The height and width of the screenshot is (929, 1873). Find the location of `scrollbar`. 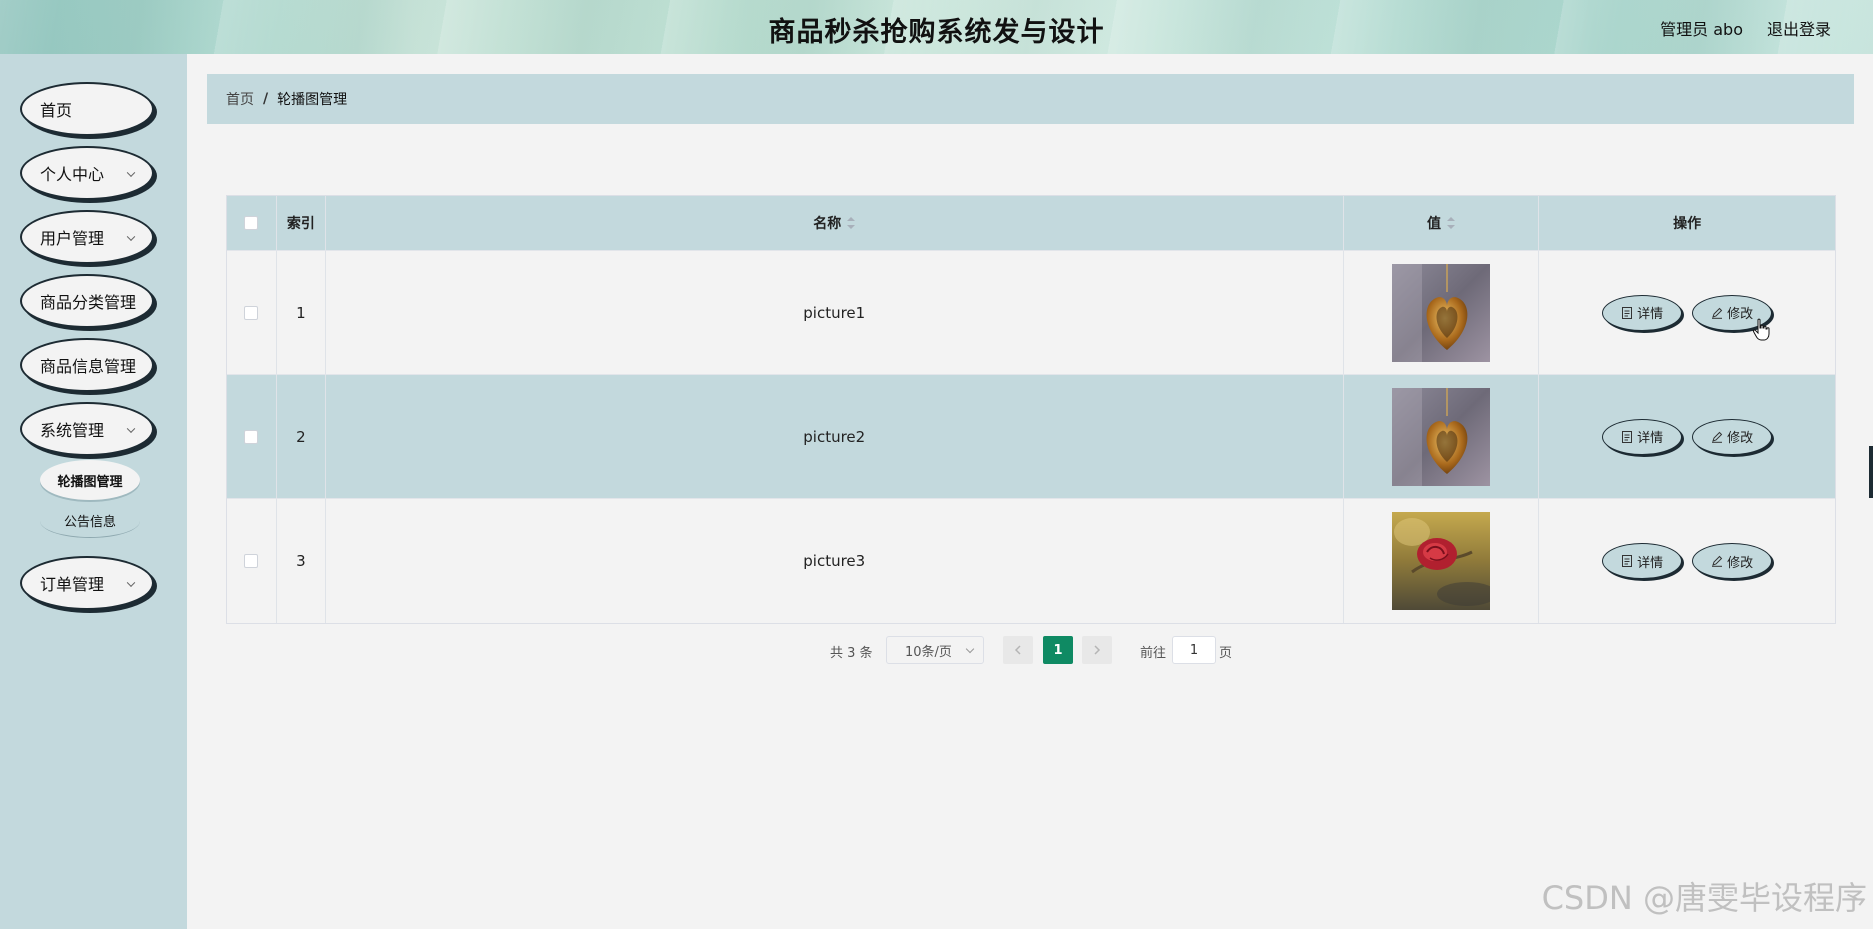

scrollbar is located at coordinates (1871, 472).